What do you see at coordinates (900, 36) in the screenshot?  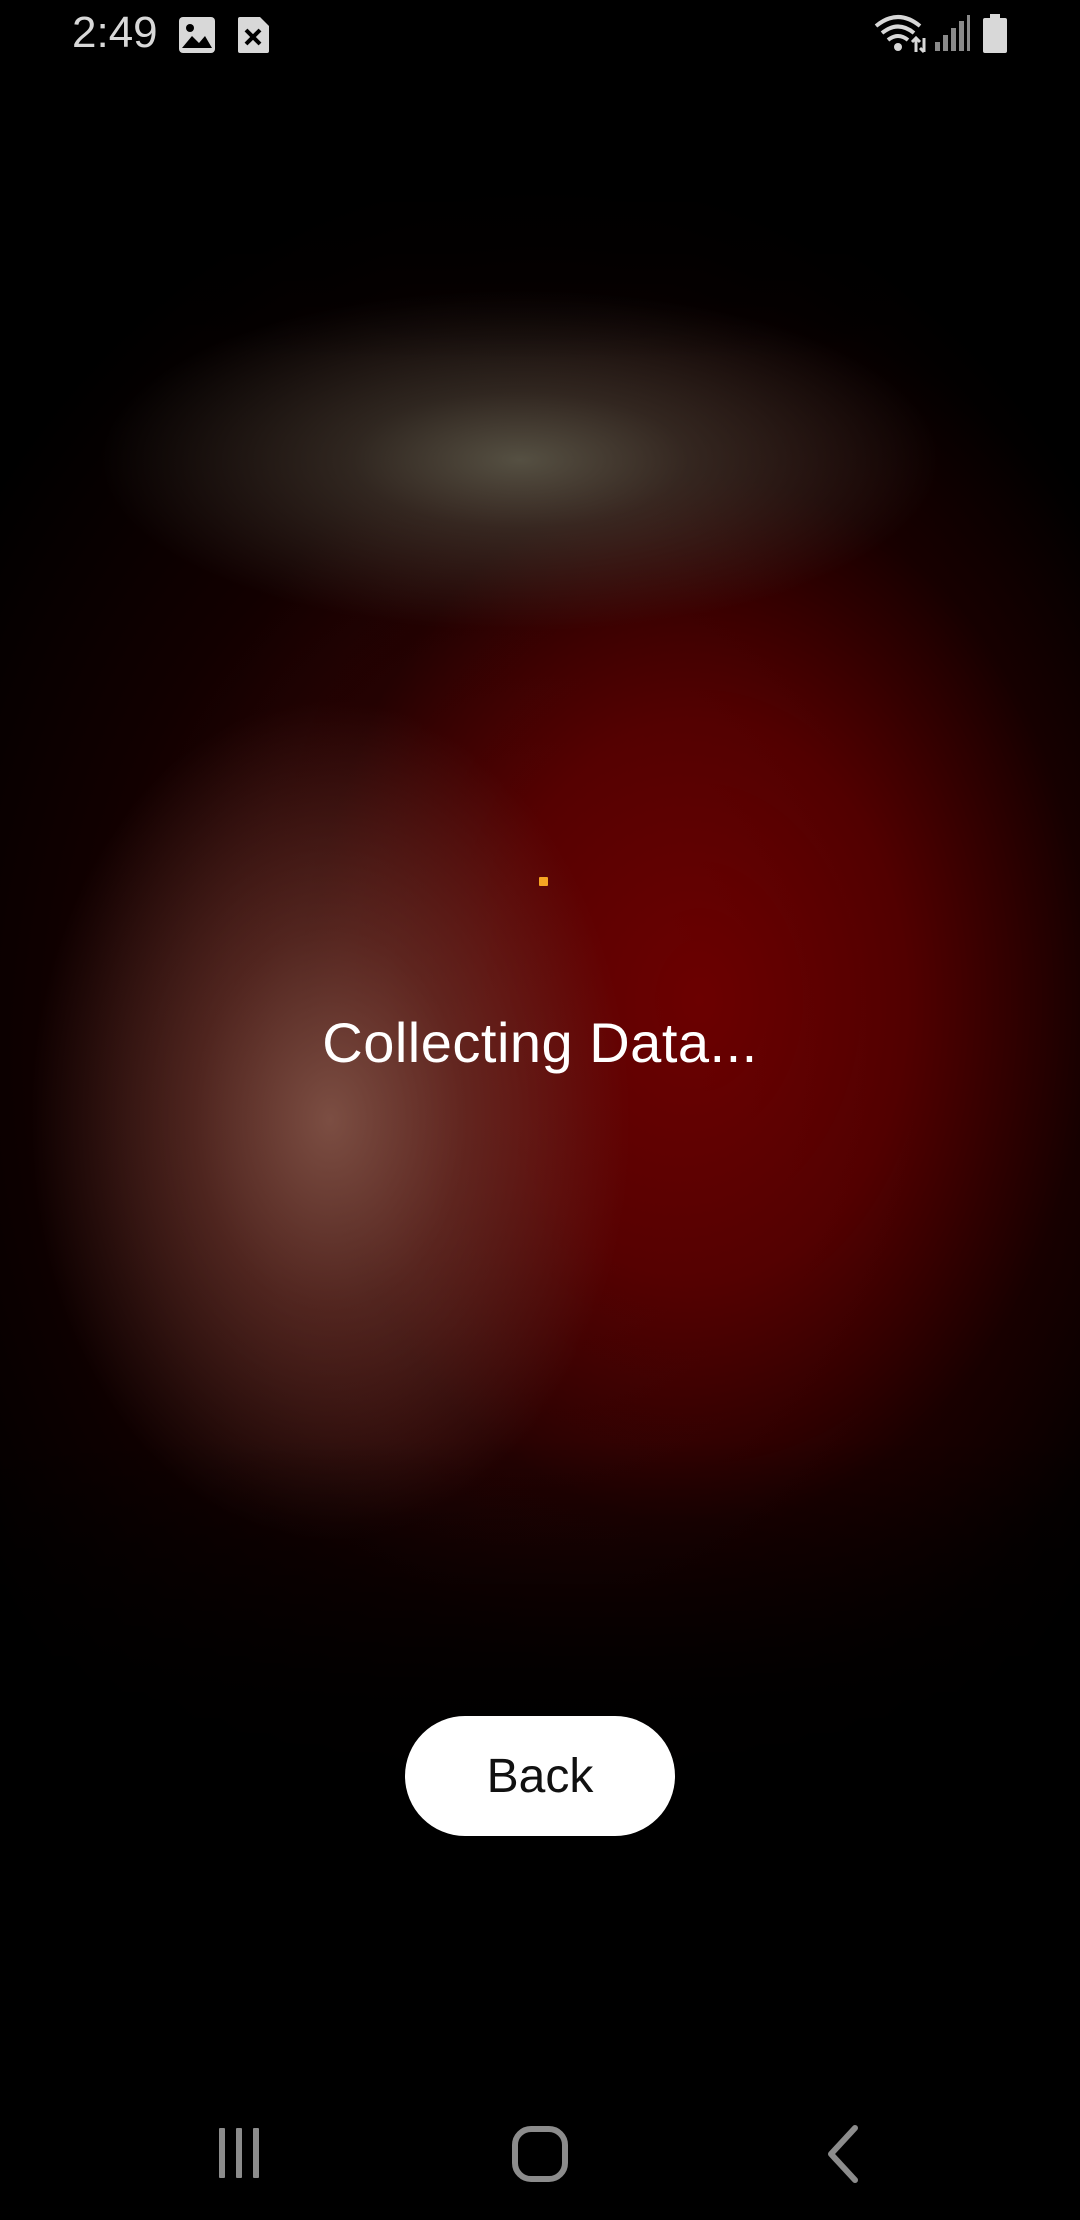 I see `wifi-icon` at bounding box center [900, 36].